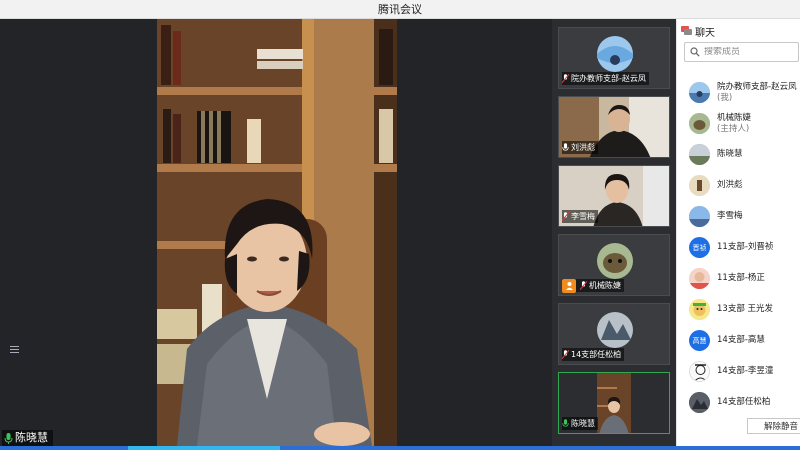 This screenshot has height=450, width=800. Describe the element at coordinates (614, 232) in the screenshot. I see `participant-video-strip: 院办教师支部-赵云凤 刘洪彪 李雪梅 机械陈婕 14支部任松柏 陈晓慧` at that location.